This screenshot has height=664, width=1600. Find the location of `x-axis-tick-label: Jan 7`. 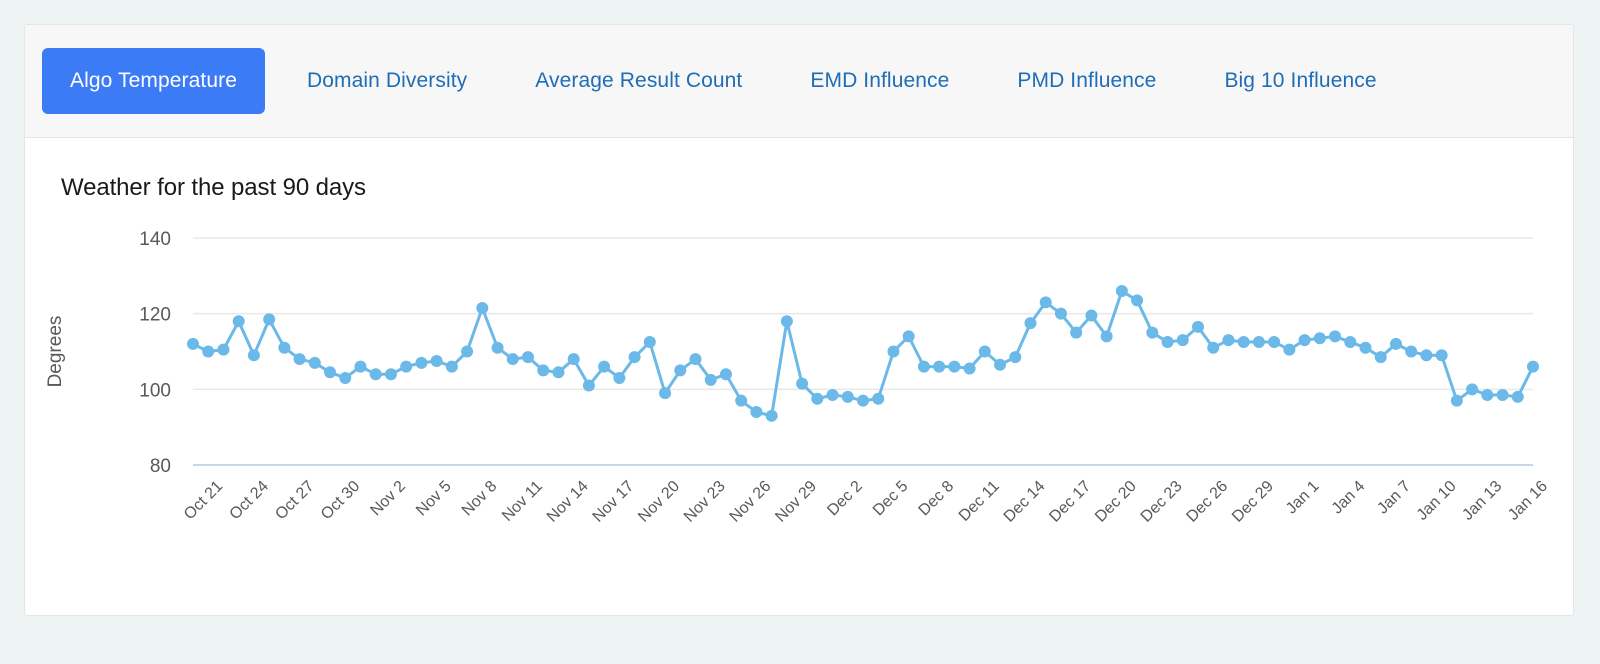

x-axis-tick-label: Jan 7 is located at coordinates (1394, 498).